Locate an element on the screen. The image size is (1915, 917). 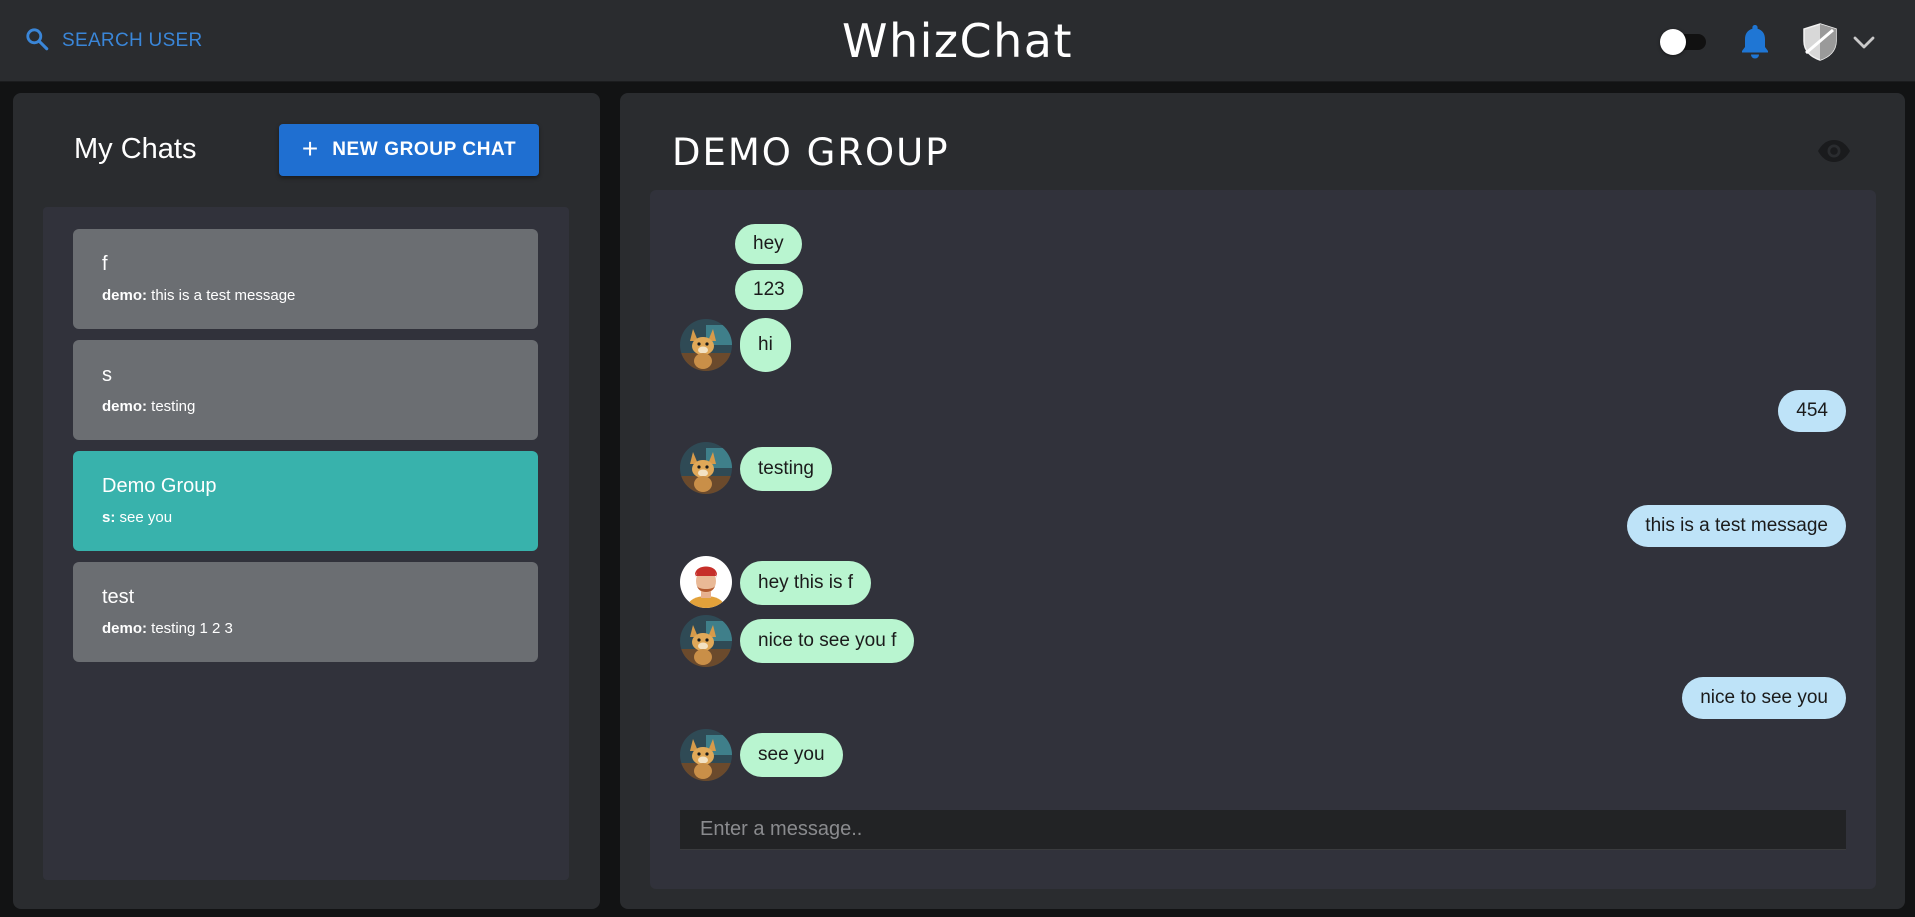
plus-icon: + is located at coordinates (310, 148).